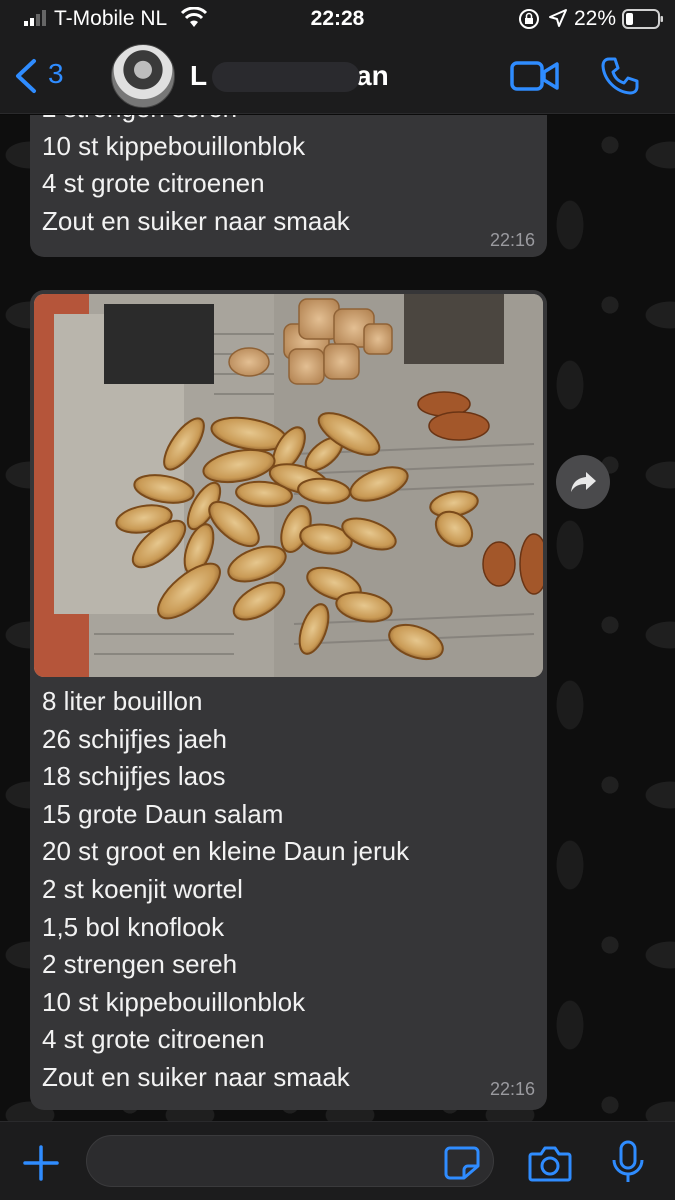 The width and height of the screenshot is (675, 1200). I want to click on back-button: 3, so click(42, 76).